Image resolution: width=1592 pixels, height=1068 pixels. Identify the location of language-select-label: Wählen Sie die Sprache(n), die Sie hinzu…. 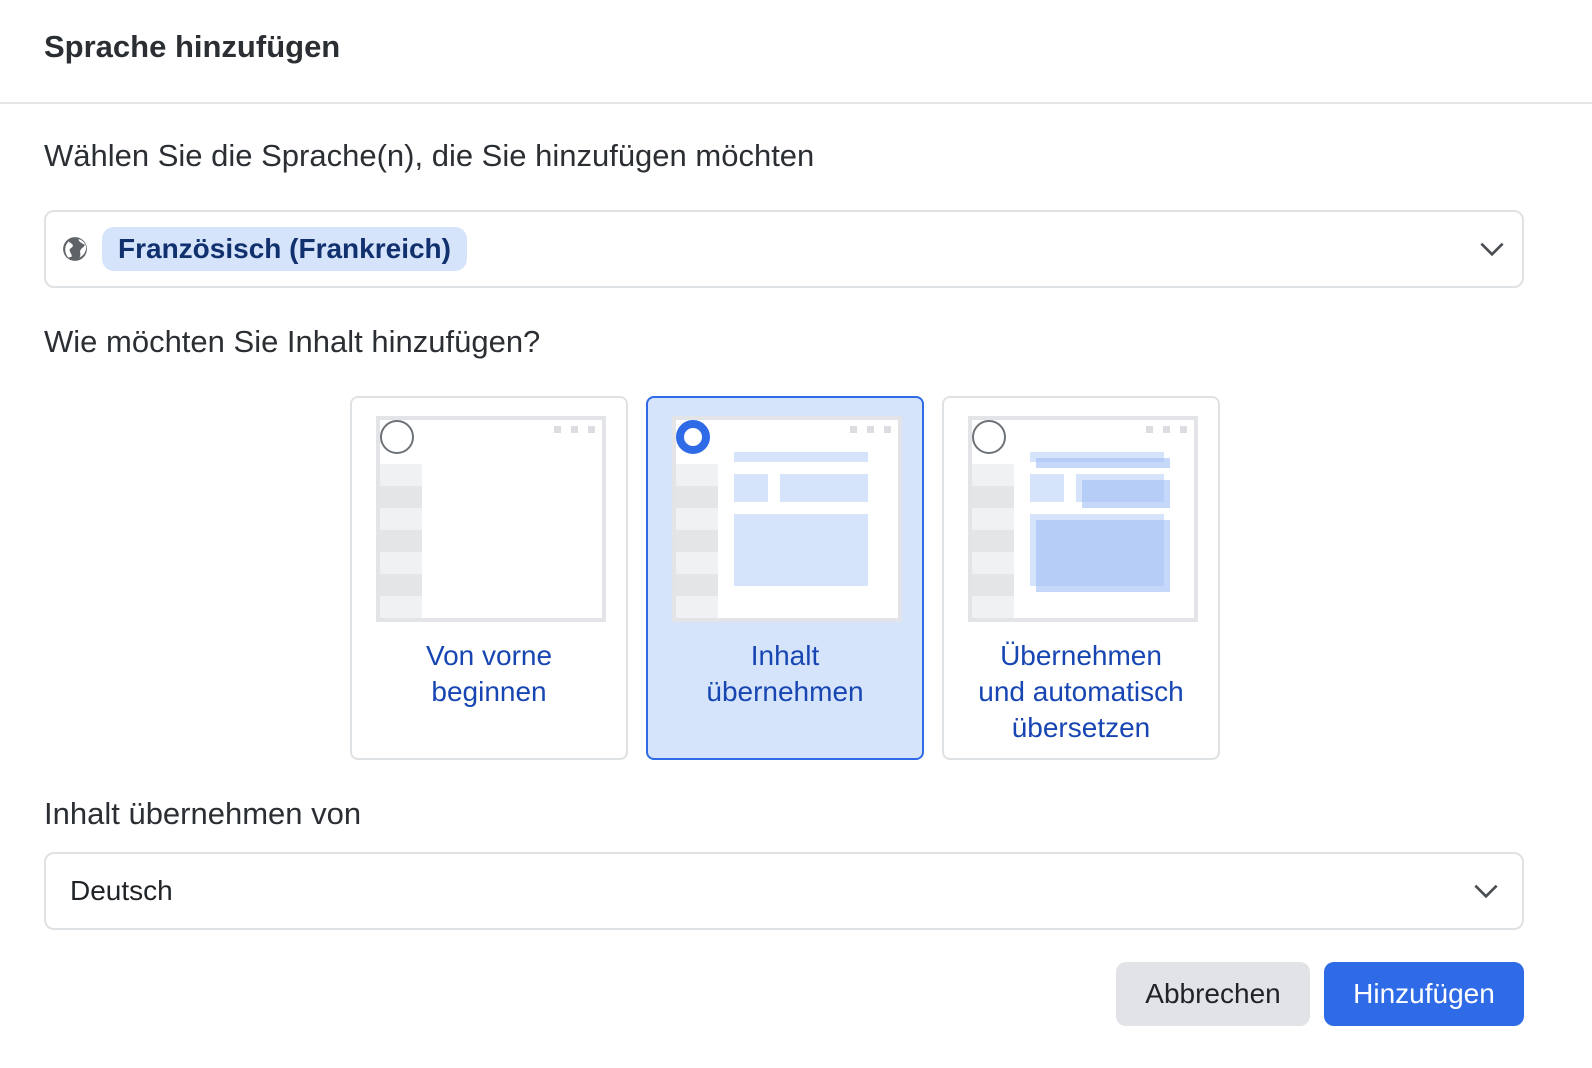
(429, 155).